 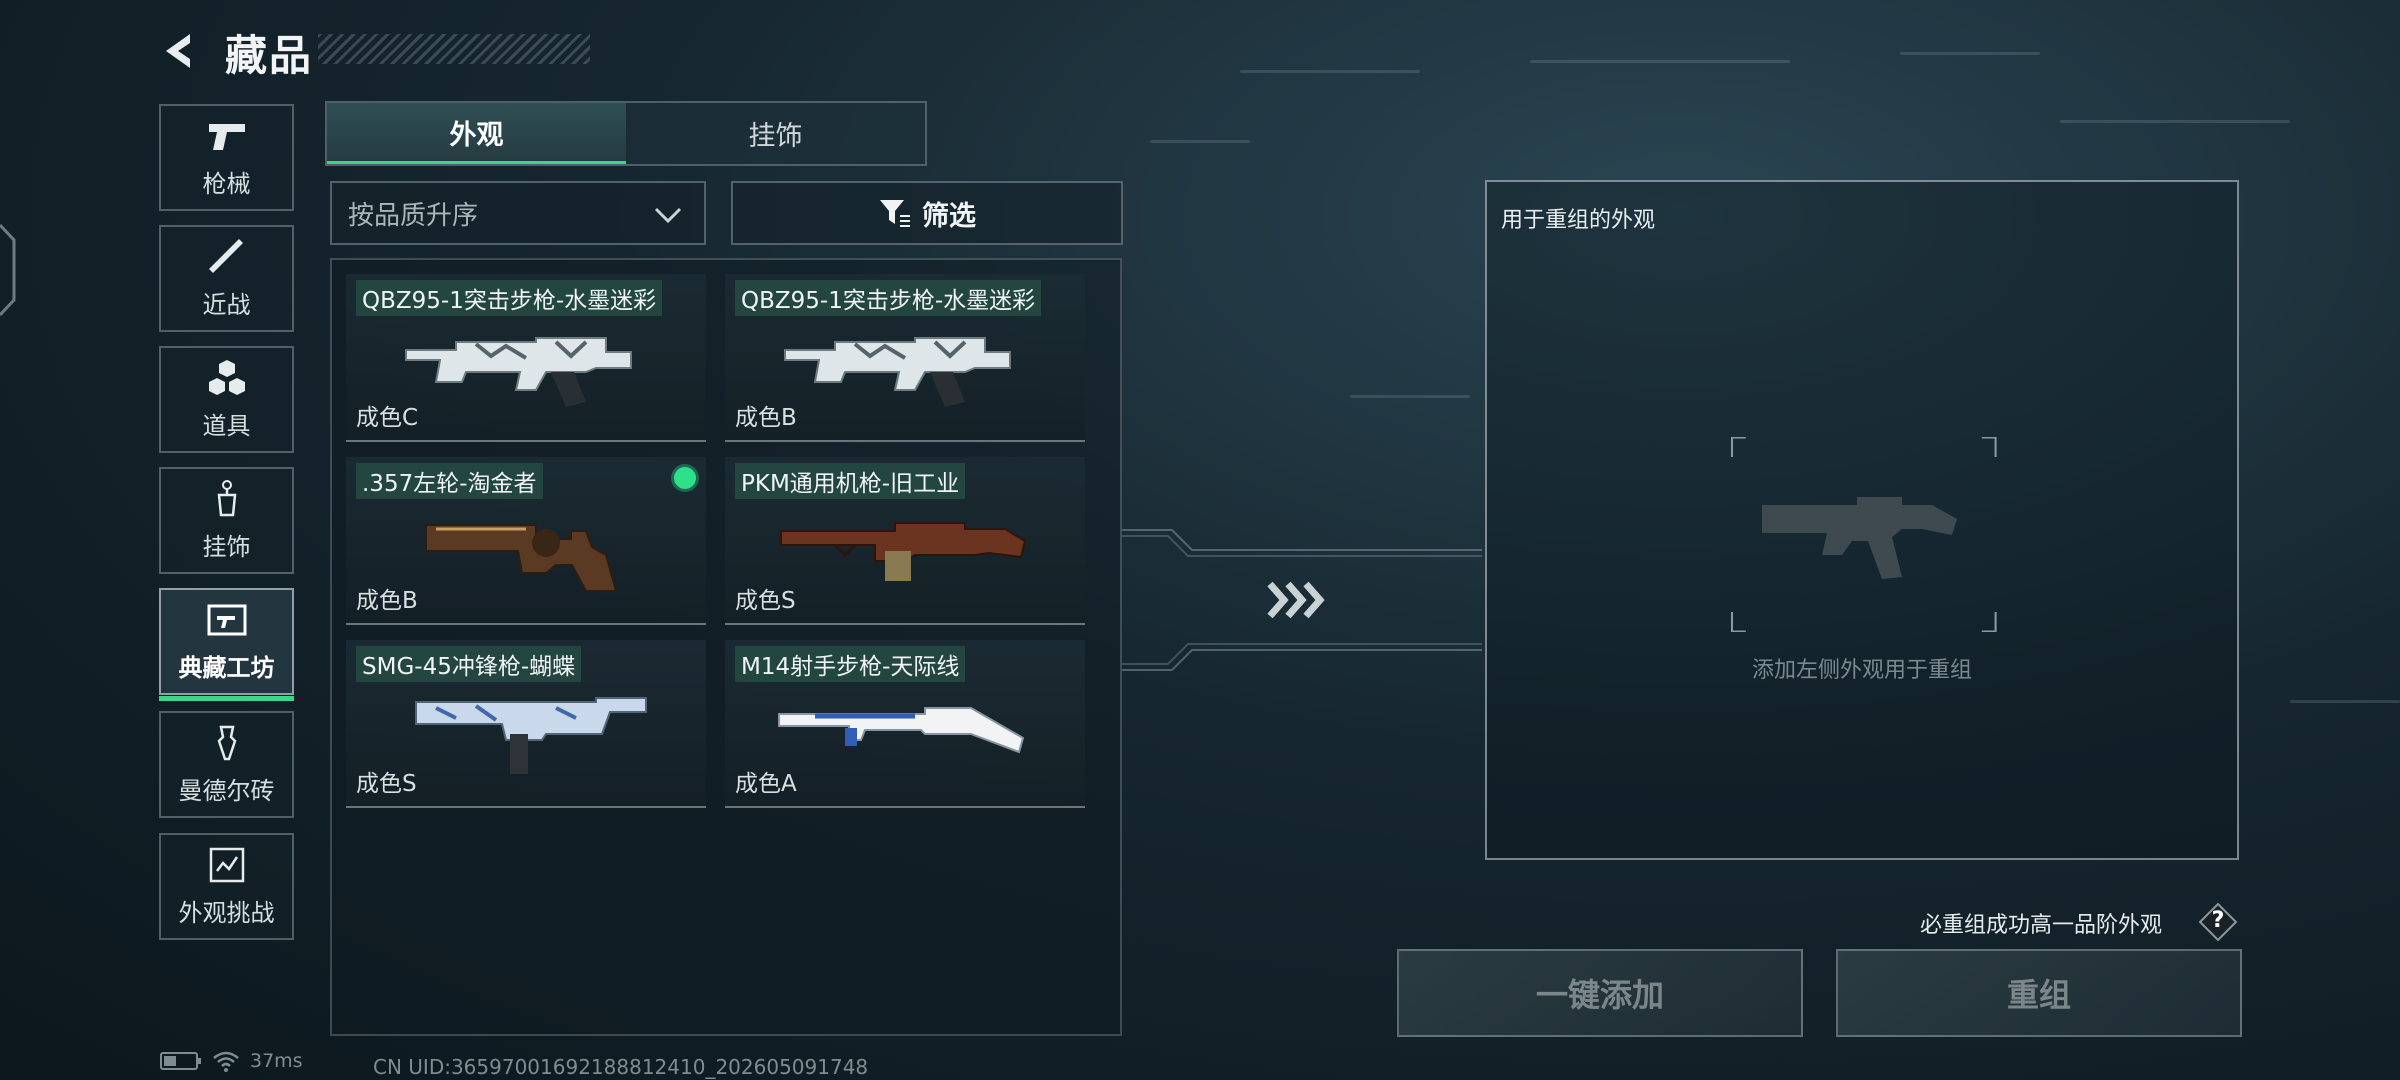 I want to click on status-bar: 37ms, so click(x=231, y=1061).